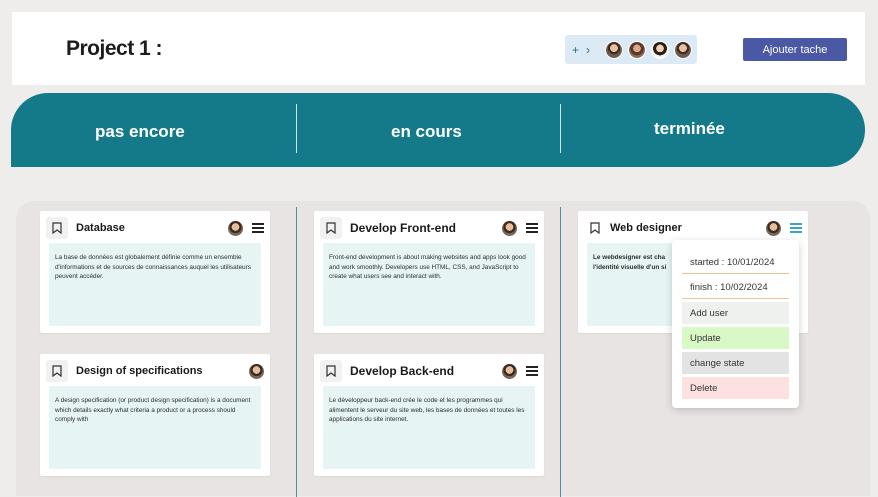 The width and height of the screenshot is (878, 497). I want to click on card-header: Develop Back-end, so click(429, 371).